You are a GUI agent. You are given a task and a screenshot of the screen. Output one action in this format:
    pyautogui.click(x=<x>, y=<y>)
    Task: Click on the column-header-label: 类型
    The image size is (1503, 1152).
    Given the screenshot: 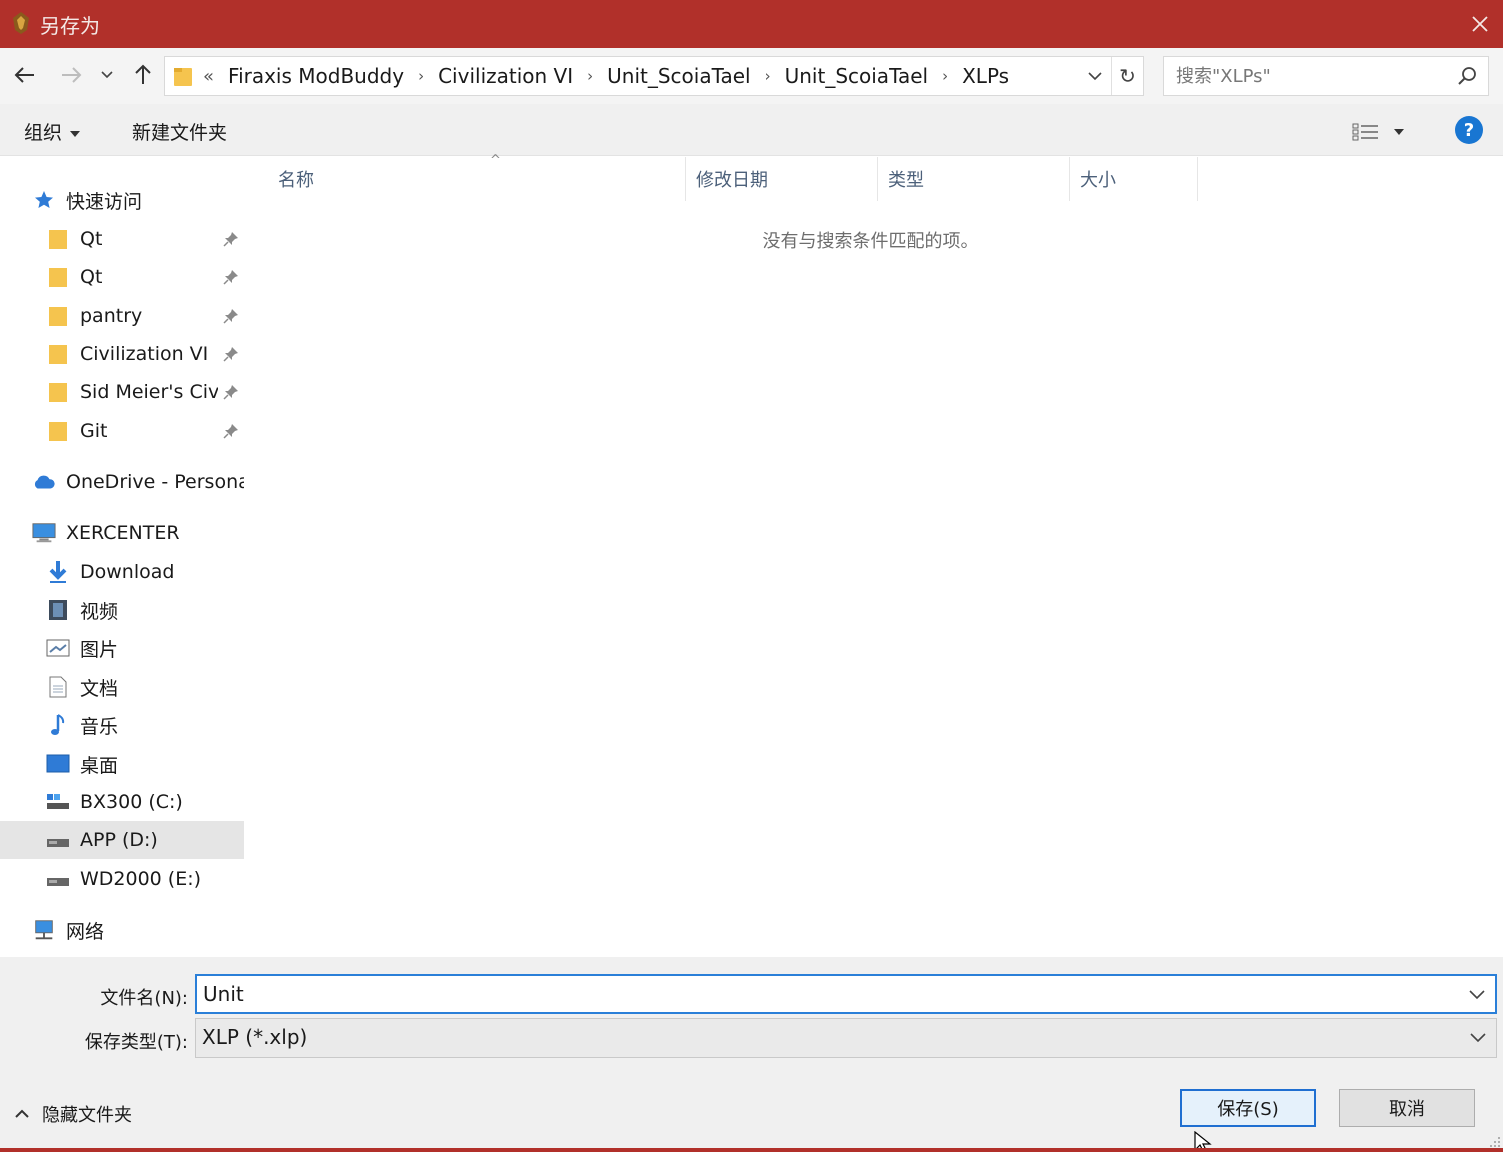 What is the action you would take?
    pyautogui.click(x=906, y=180)
    